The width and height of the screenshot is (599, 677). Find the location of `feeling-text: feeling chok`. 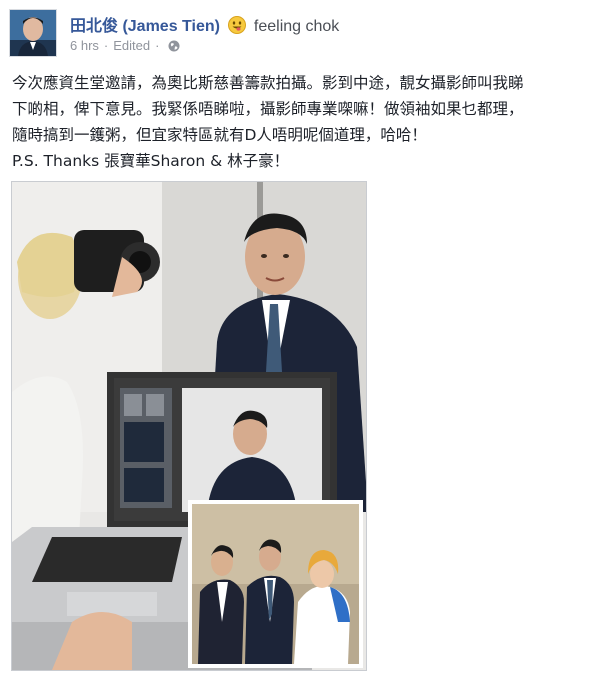

feeling-text: feeling chok is located at coordinates (296, 26).